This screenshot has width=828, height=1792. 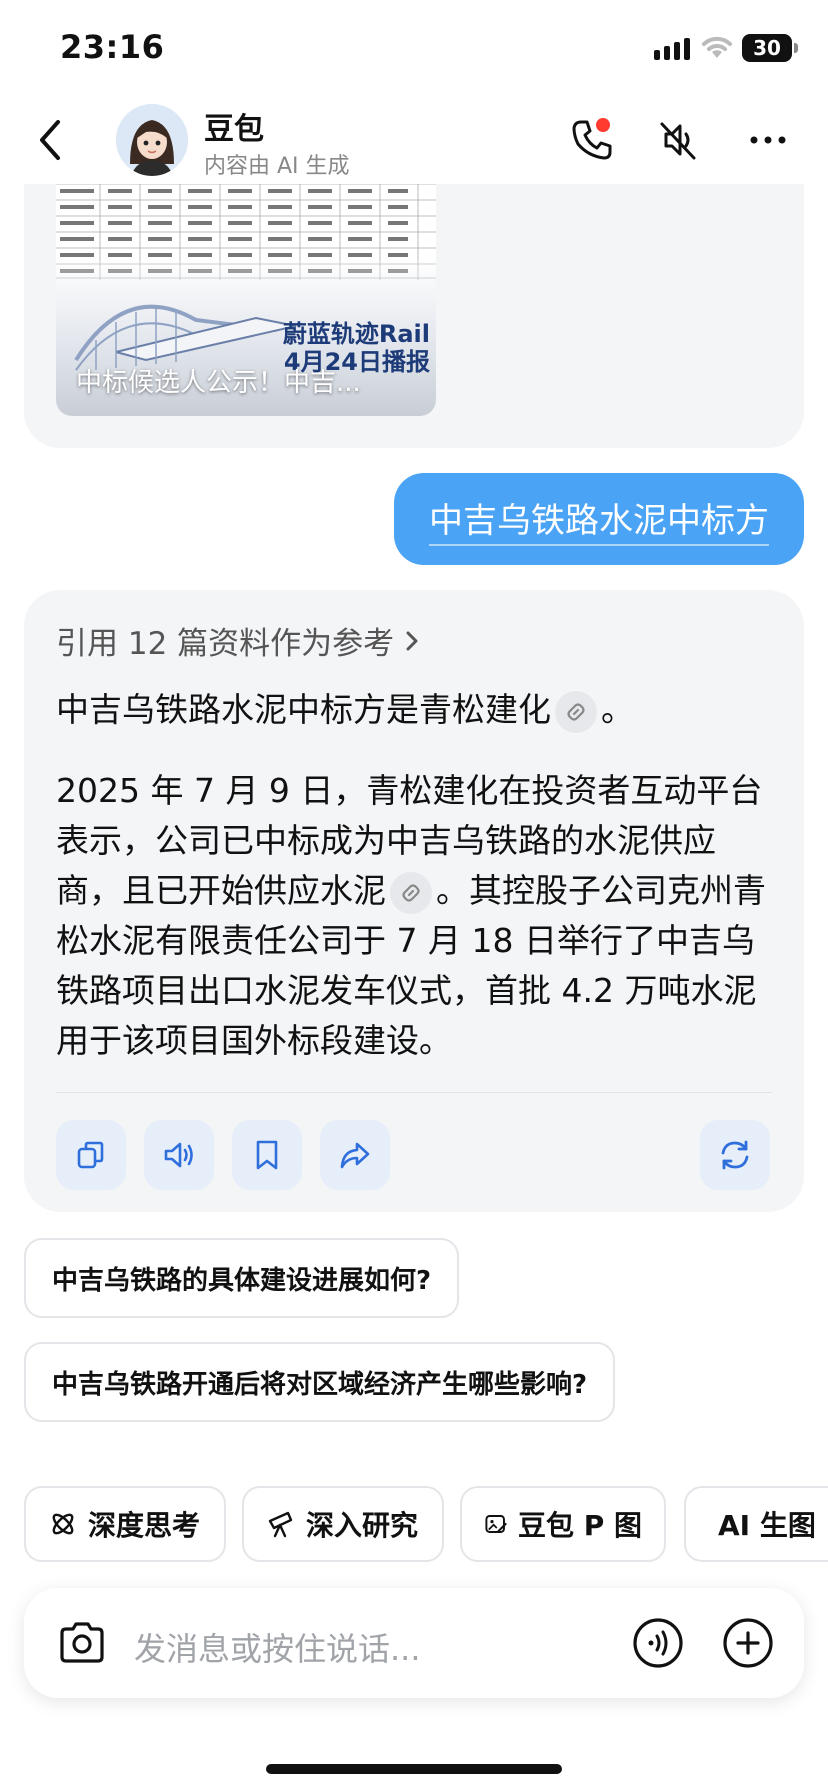 I want to click on answer-p1-text: 中吉乌铁路水泥中标方是青松建化, so click(x=303, y=709).